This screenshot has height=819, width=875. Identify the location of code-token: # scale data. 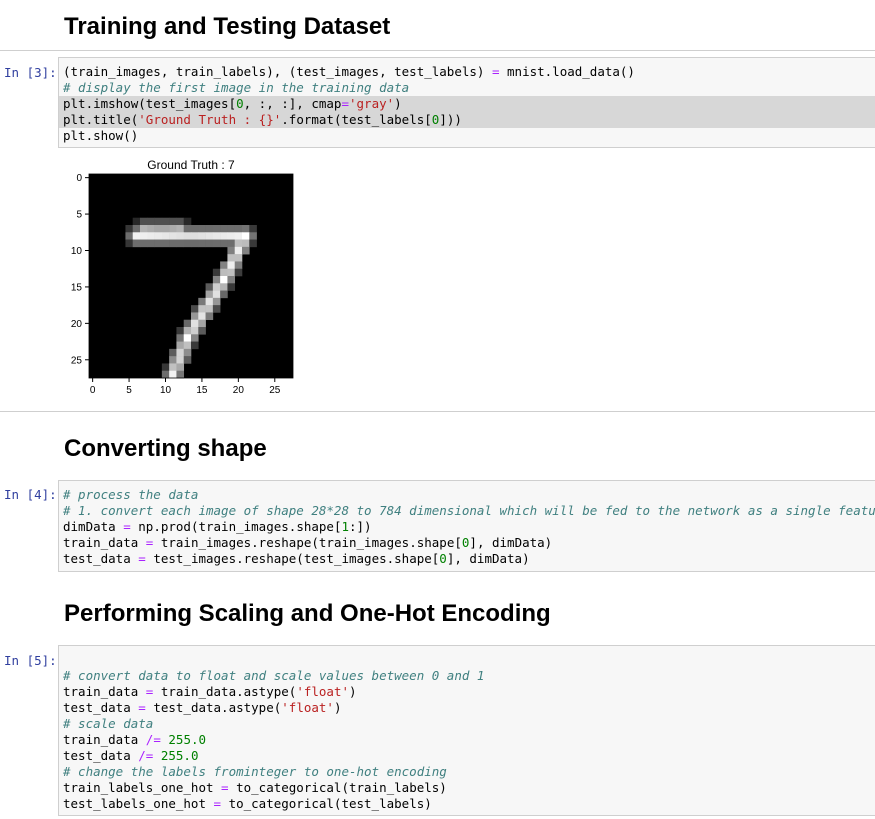
(108, 723).